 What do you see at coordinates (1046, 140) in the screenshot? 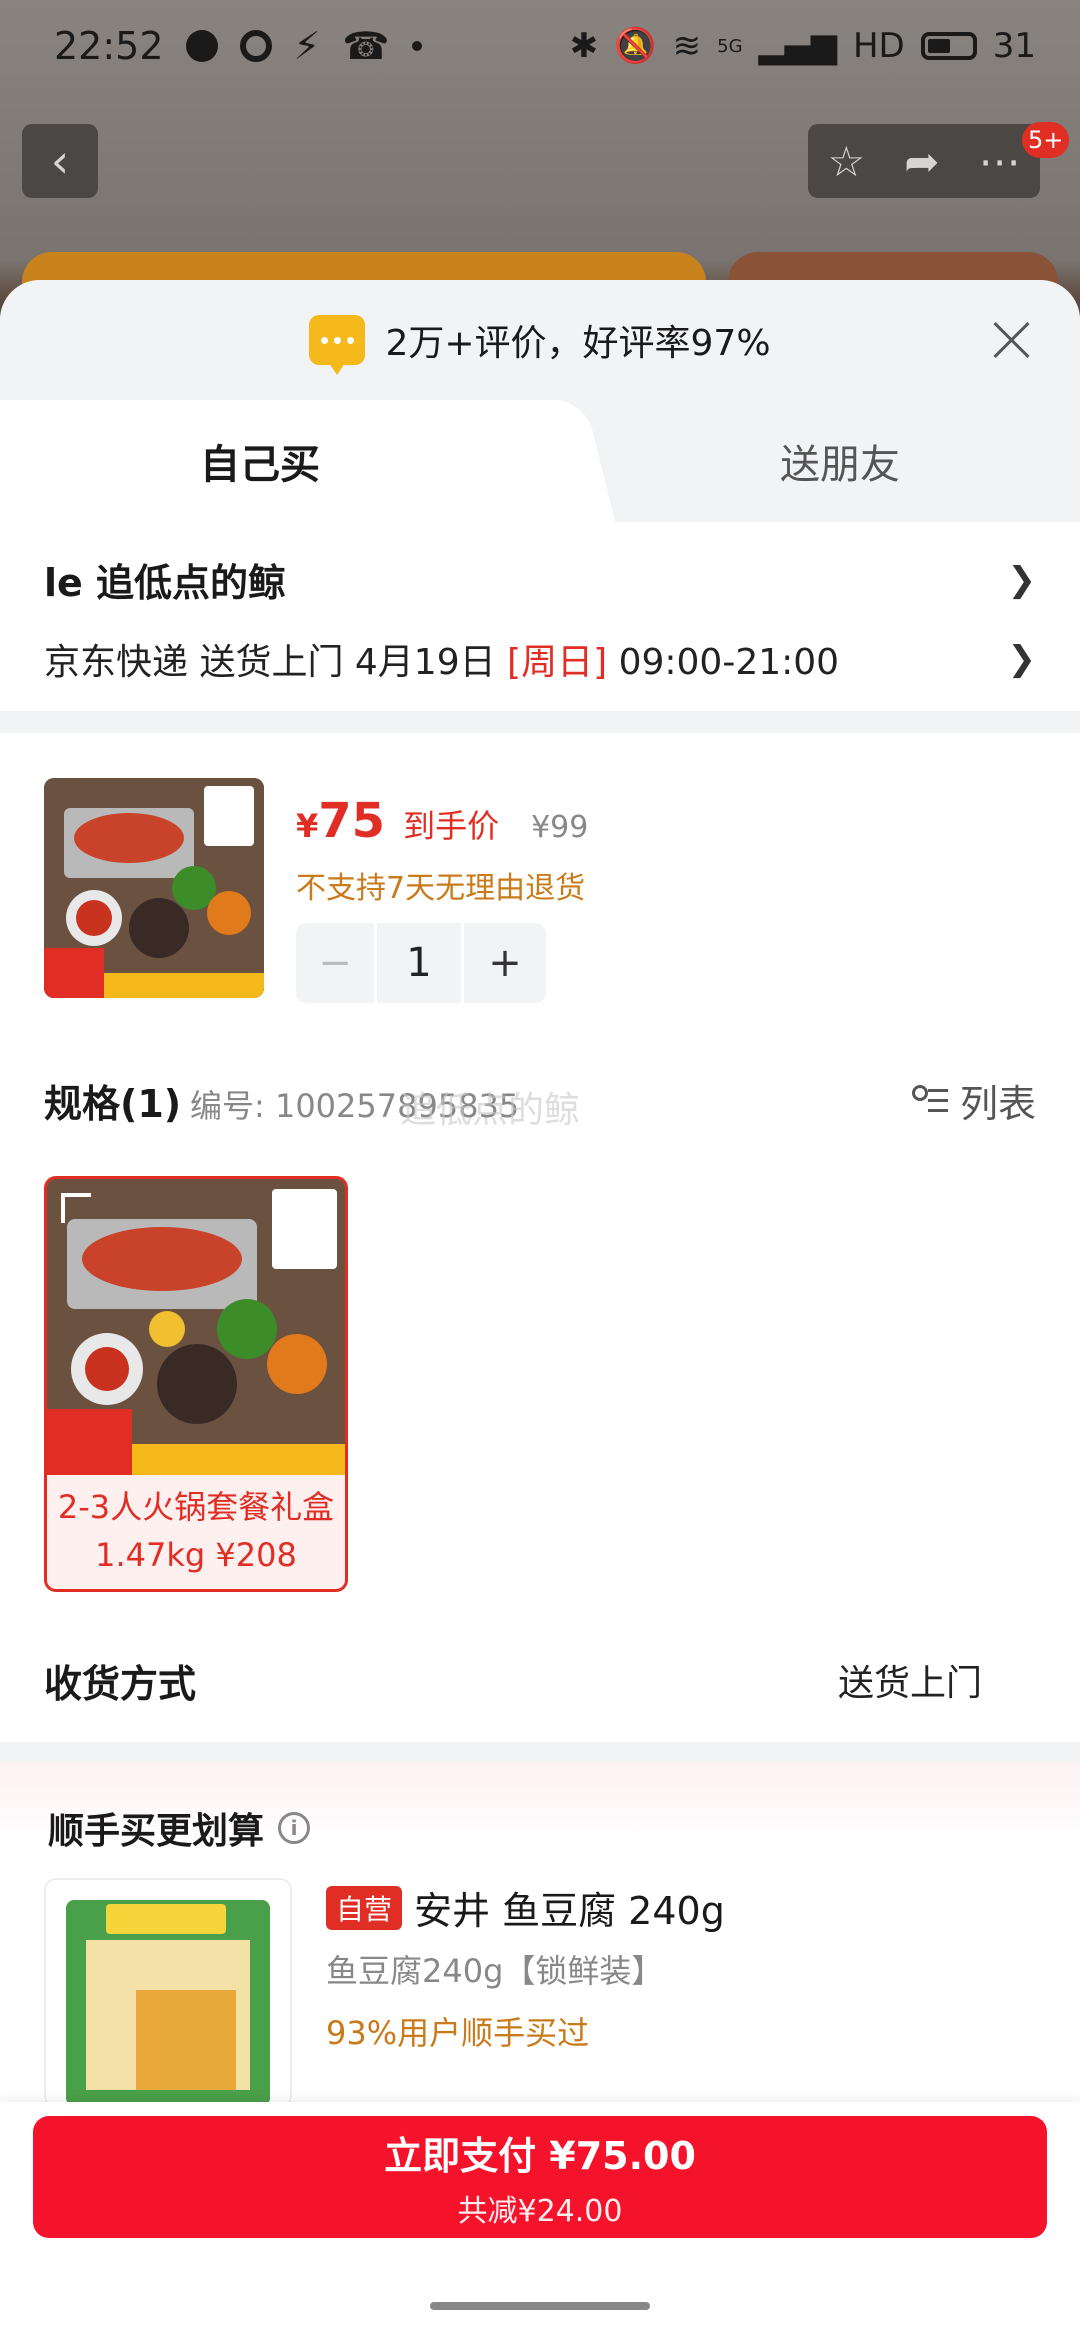
I see `notification-badge: 5+` at bounding box center [1046, 140].